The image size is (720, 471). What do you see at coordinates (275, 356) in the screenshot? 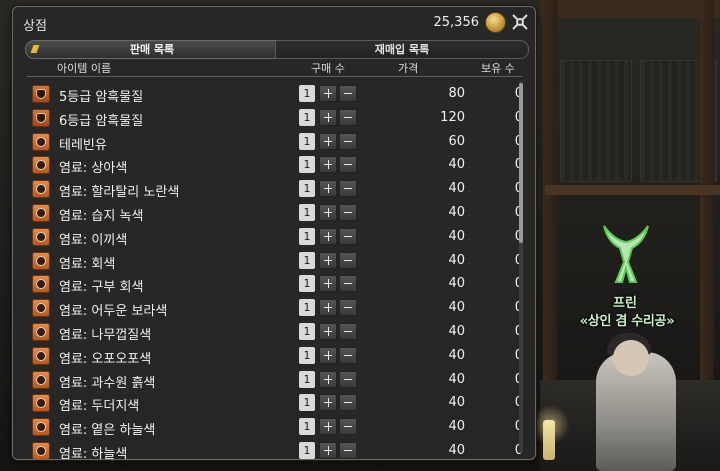
I see `item-row: 염료: 오포오포색 1 40 0` at bounding box center [275, 356].